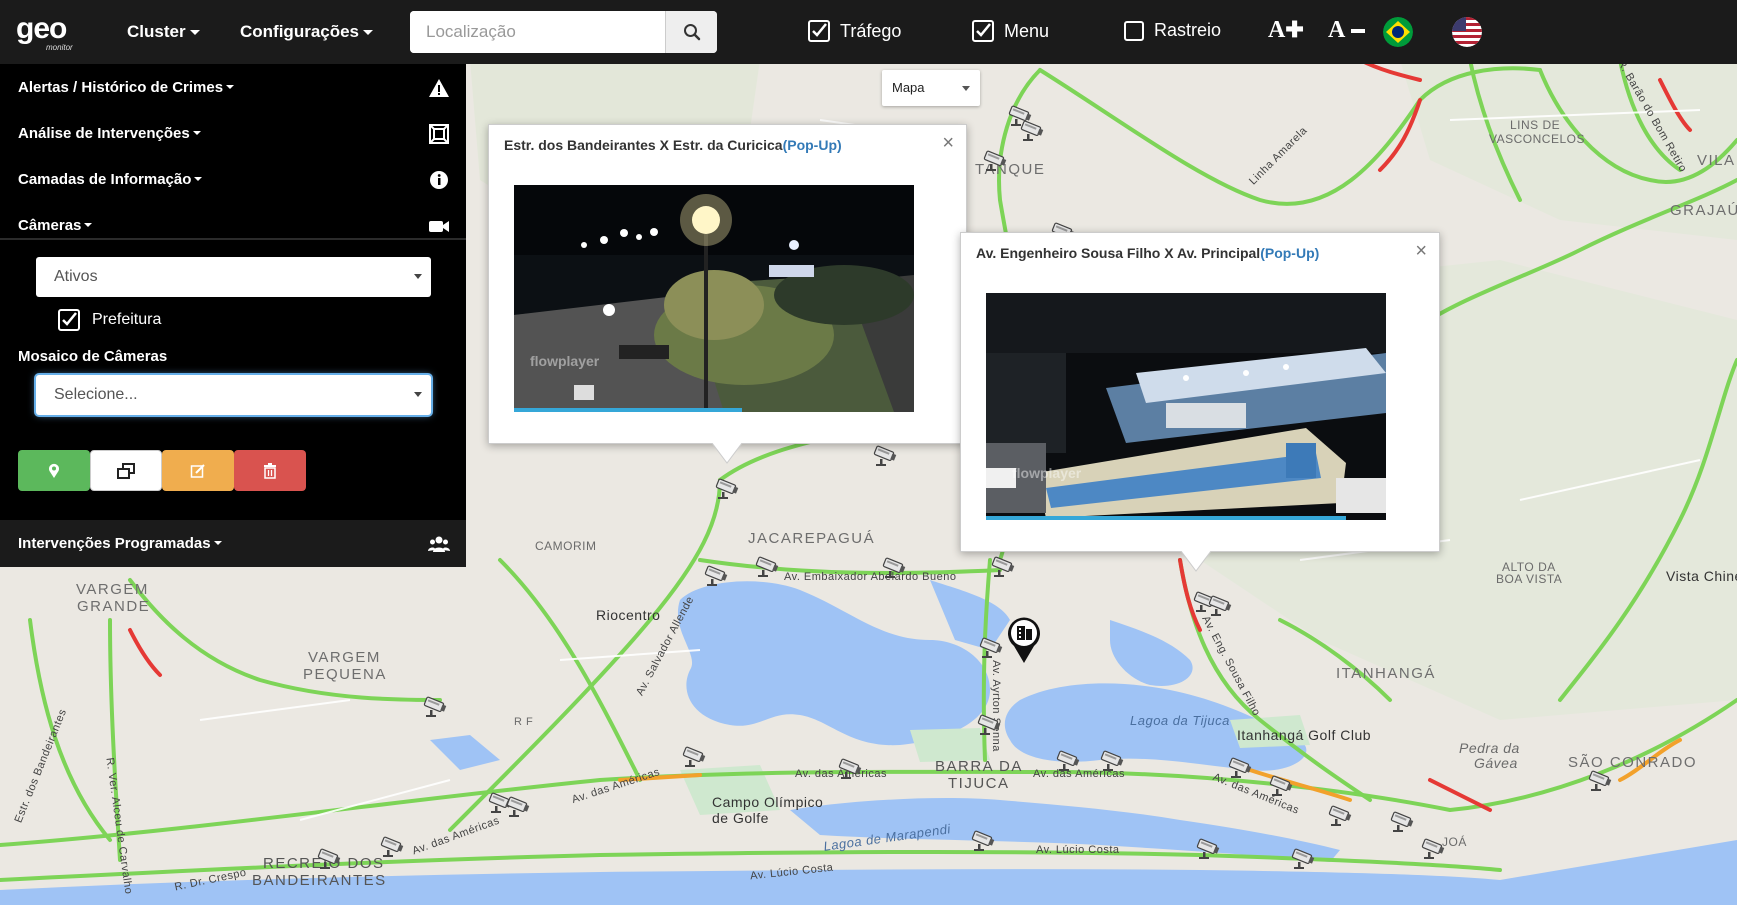 The image size is (1737, 905). What do you see at coordinates (233, 179) in the screenshot?
I see `sidebar-item-camadas: Camadas de Informação` at bounding box center [233, 179].